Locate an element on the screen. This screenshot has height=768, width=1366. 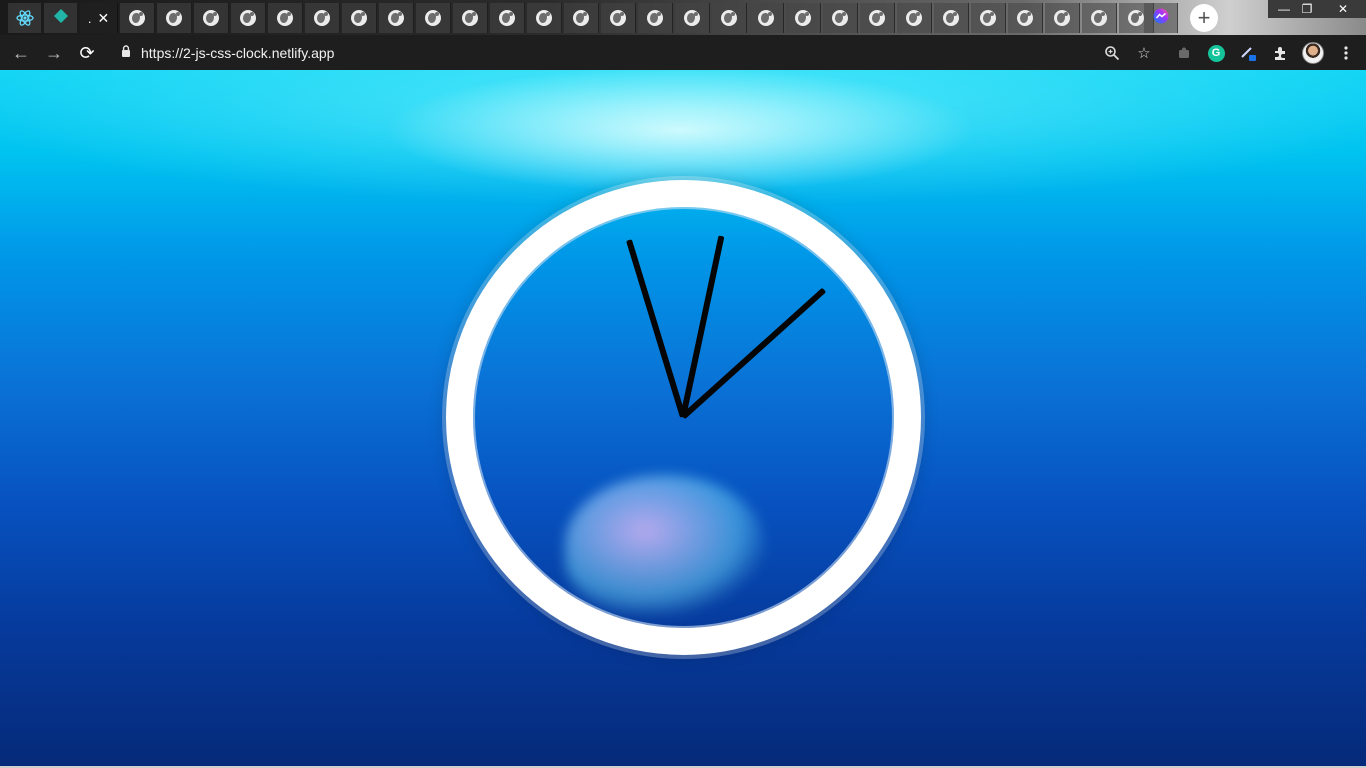
tab-strip: . ✕ + — ❐ ✕ is located at coordinates (683, 17).